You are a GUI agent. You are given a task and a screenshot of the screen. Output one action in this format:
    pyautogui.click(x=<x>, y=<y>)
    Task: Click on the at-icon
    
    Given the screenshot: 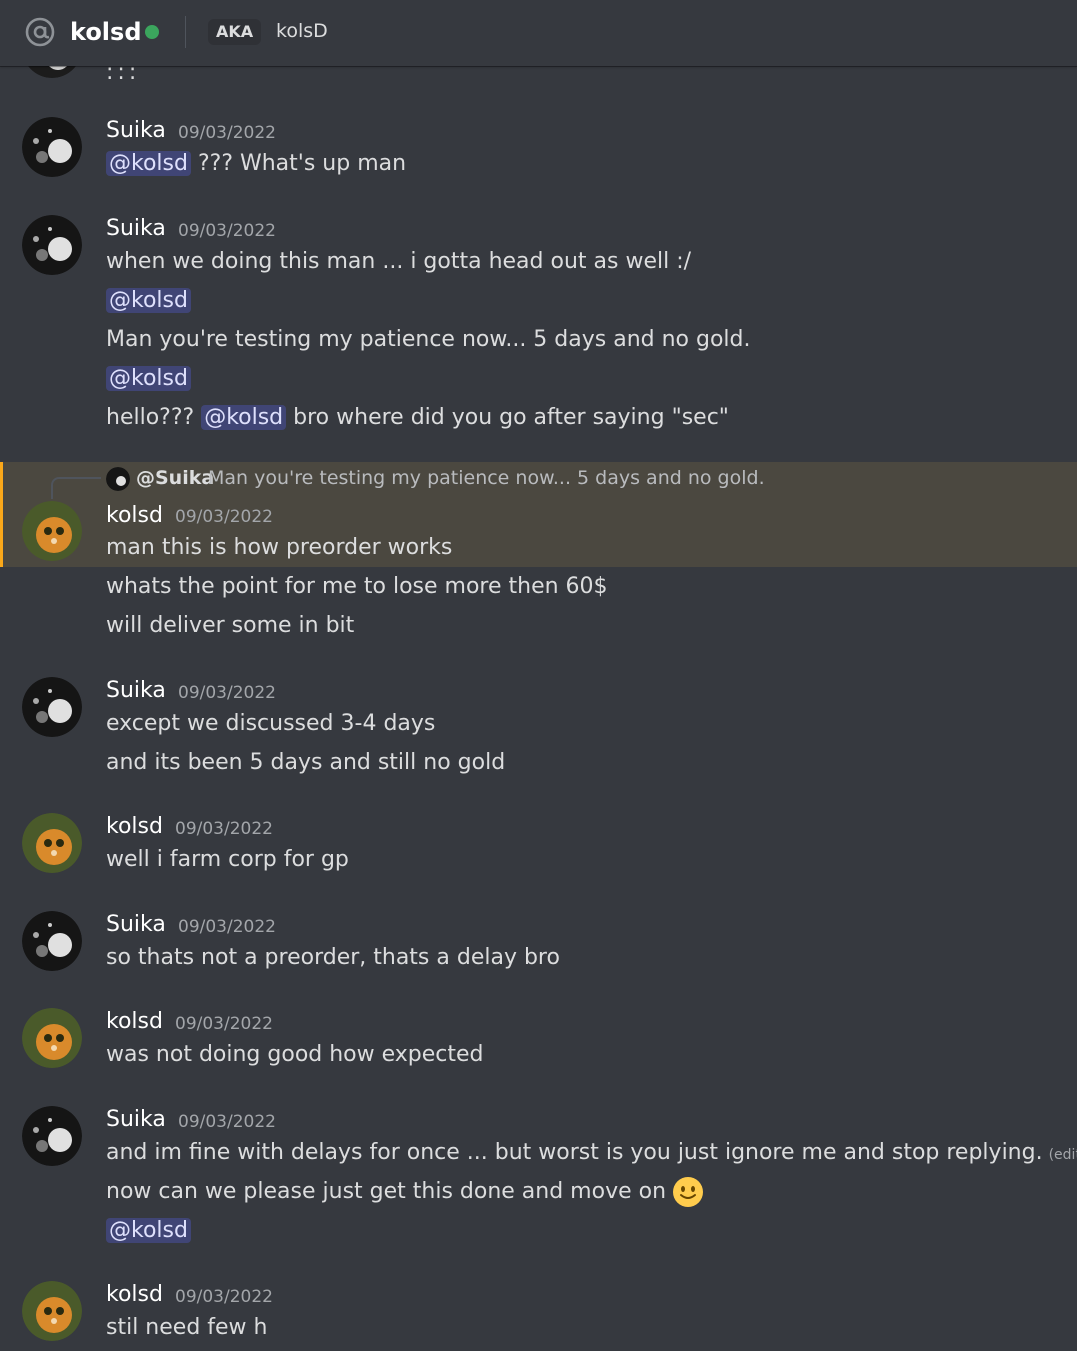 What is the action you would take?
    pyautogui.click(x=40, y=32)
    